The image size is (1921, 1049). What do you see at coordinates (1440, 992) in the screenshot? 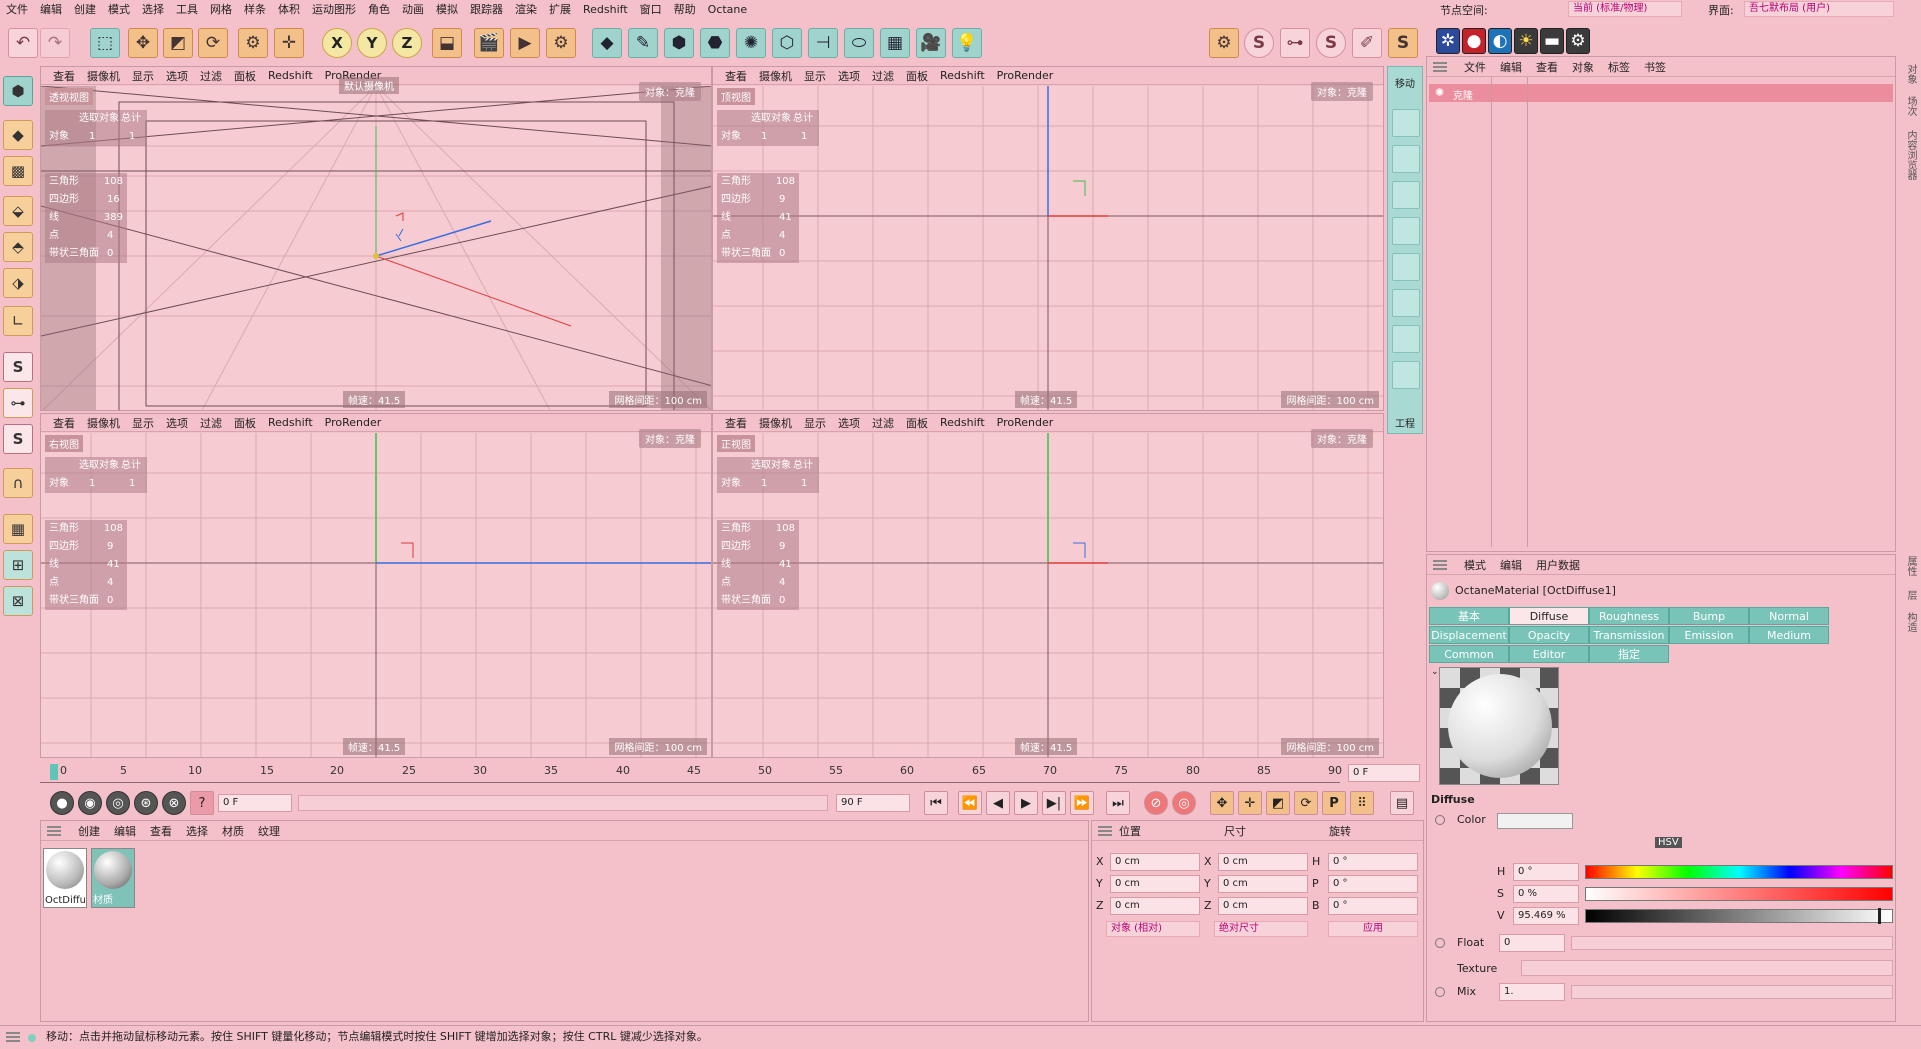
I see `mix-radio` at bounding box center [1440, 992].